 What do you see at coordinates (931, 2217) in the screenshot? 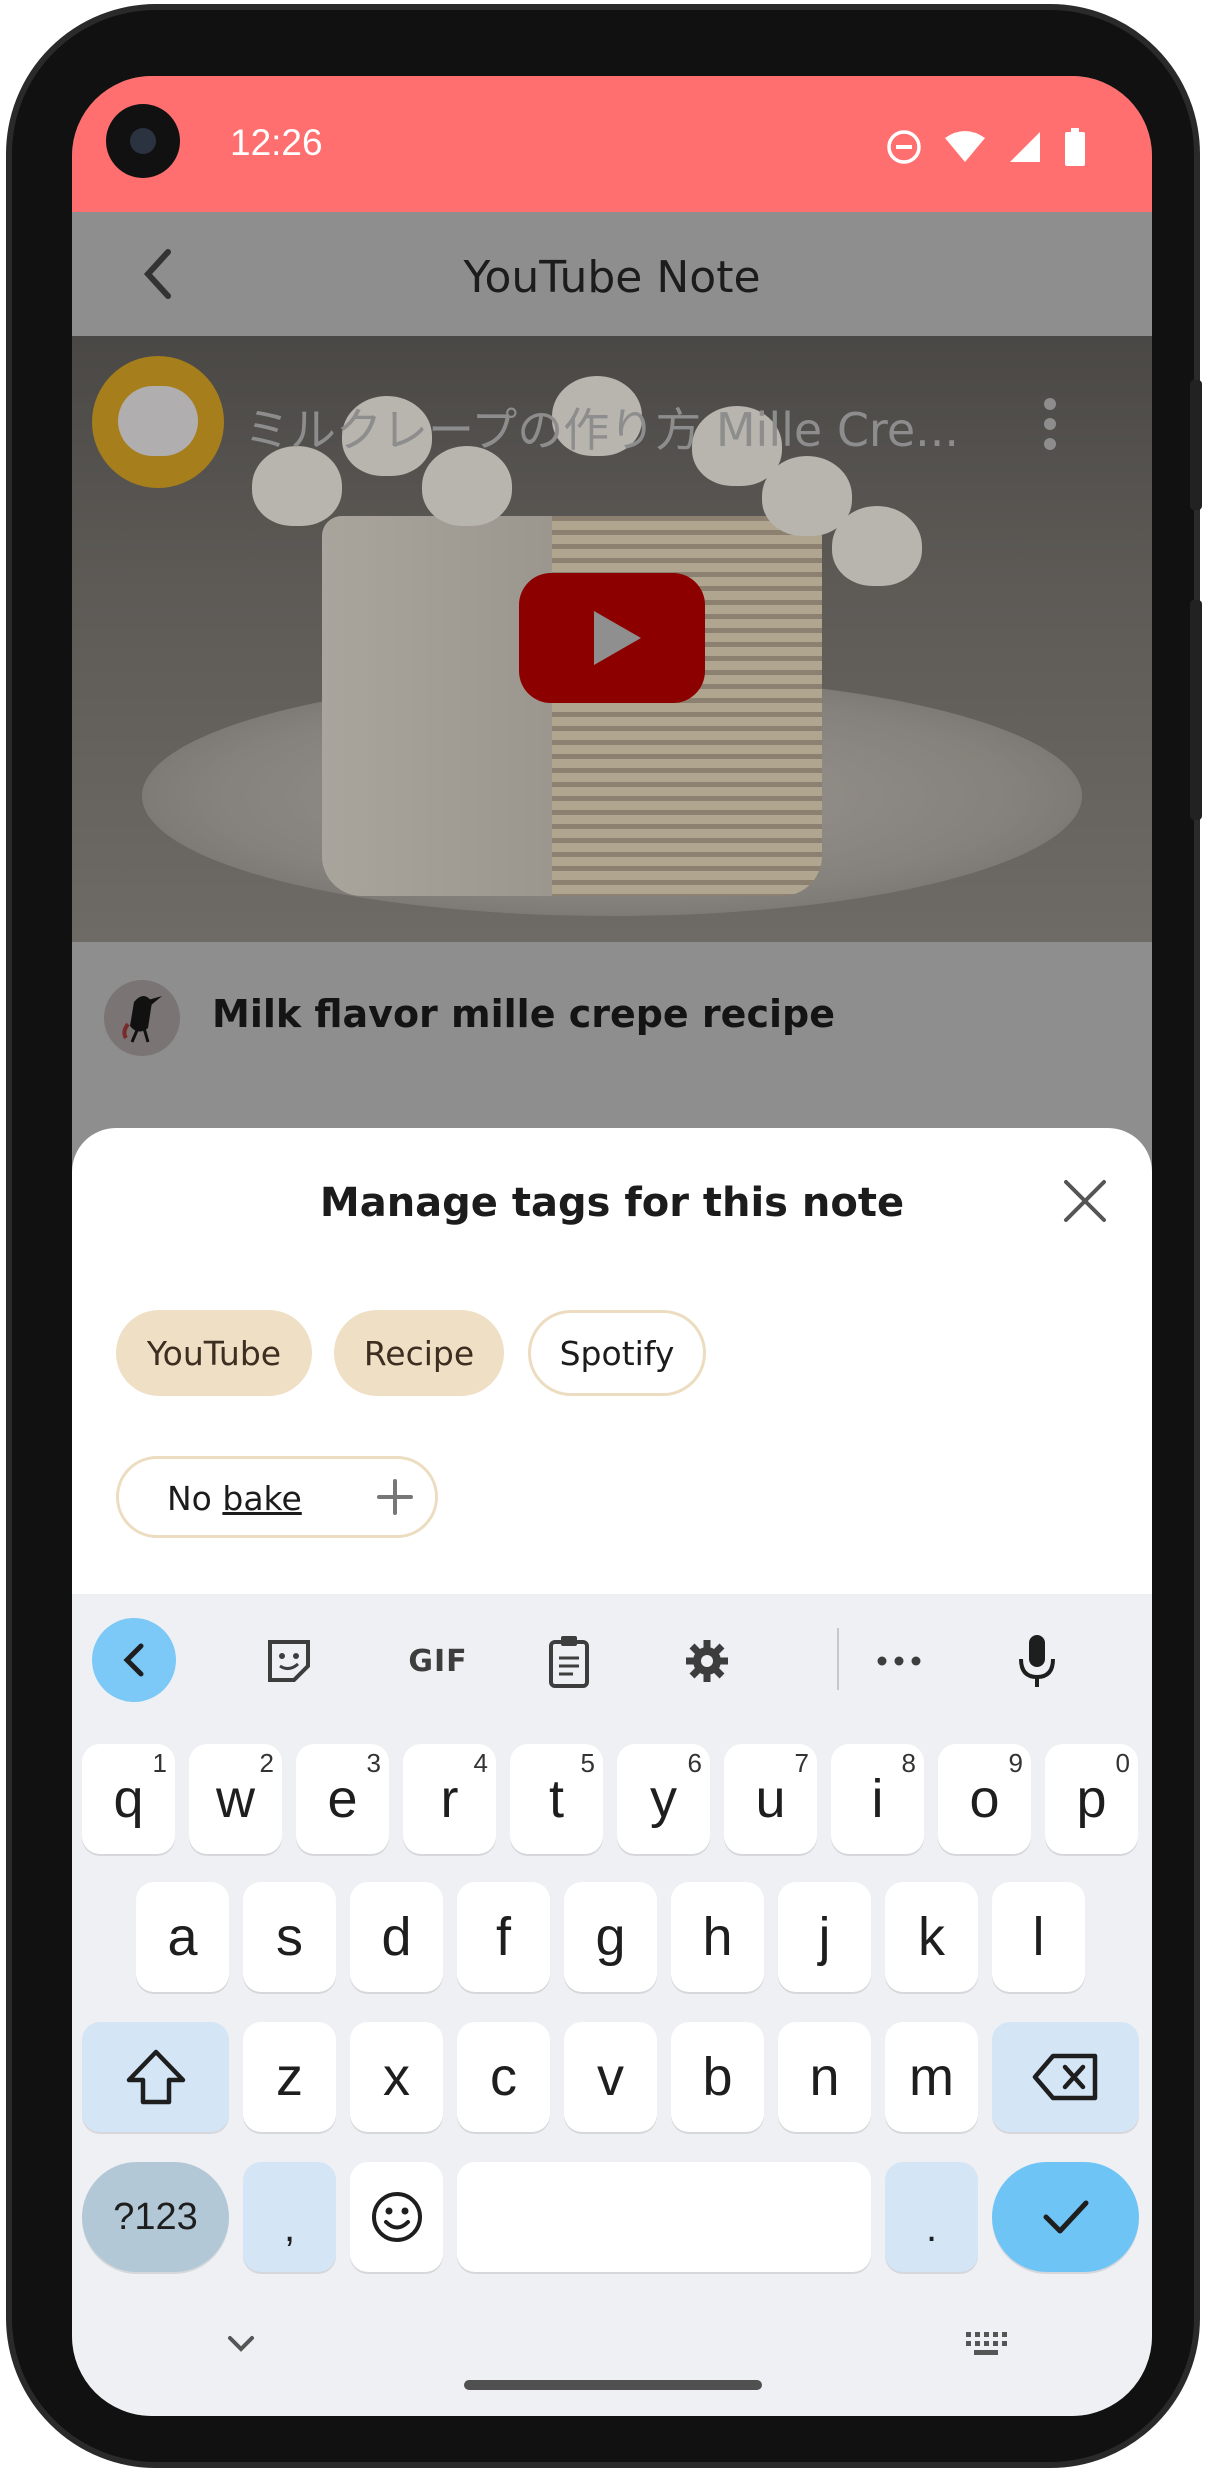
I see `period-key: .` at bounding box center [931, 2217].